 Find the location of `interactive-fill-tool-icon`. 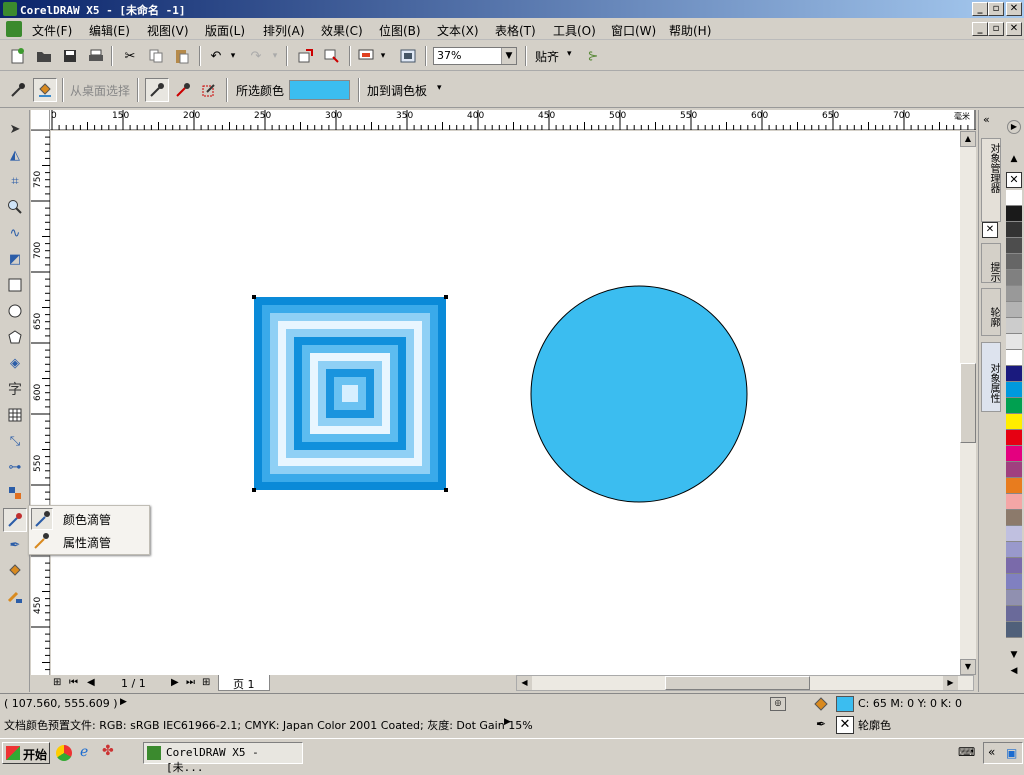

interactive-fill-tool-icon is located at coordinates (15, 597).